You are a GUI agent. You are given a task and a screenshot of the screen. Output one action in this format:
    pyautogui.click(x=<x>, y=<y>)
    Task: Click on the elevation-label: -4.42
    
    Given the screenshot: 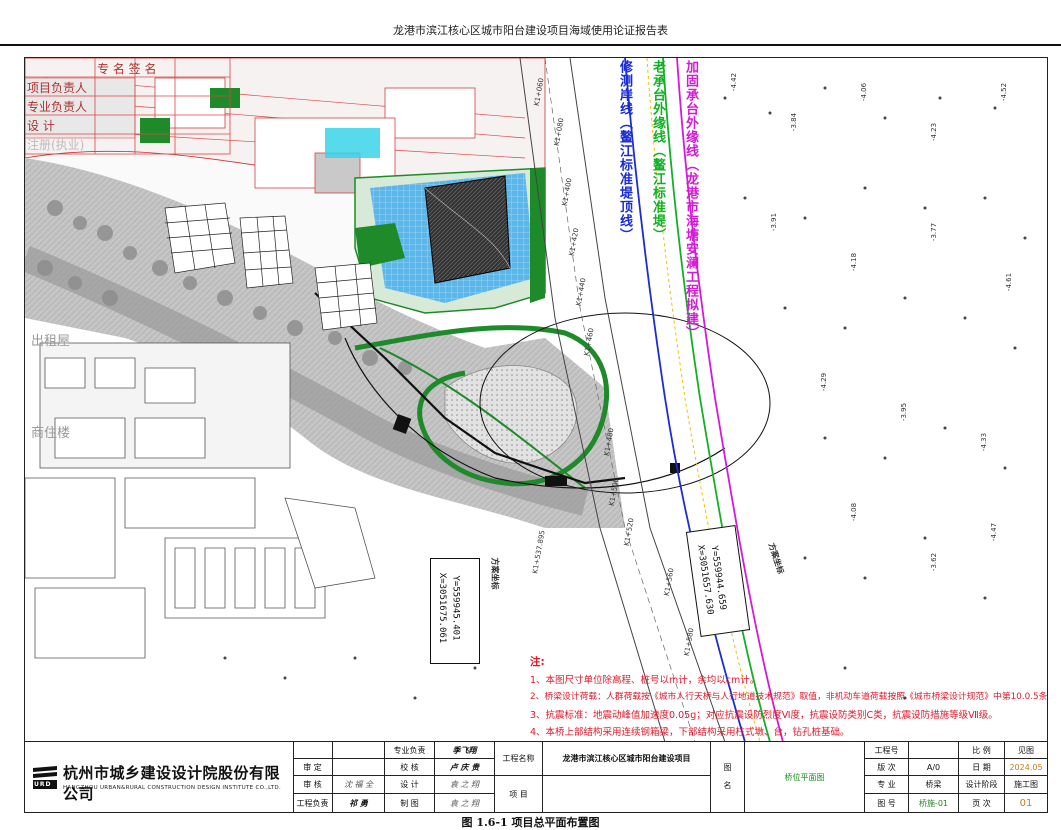 What is the action you would take?
    pyautogui.click(x=734, y=82)
    